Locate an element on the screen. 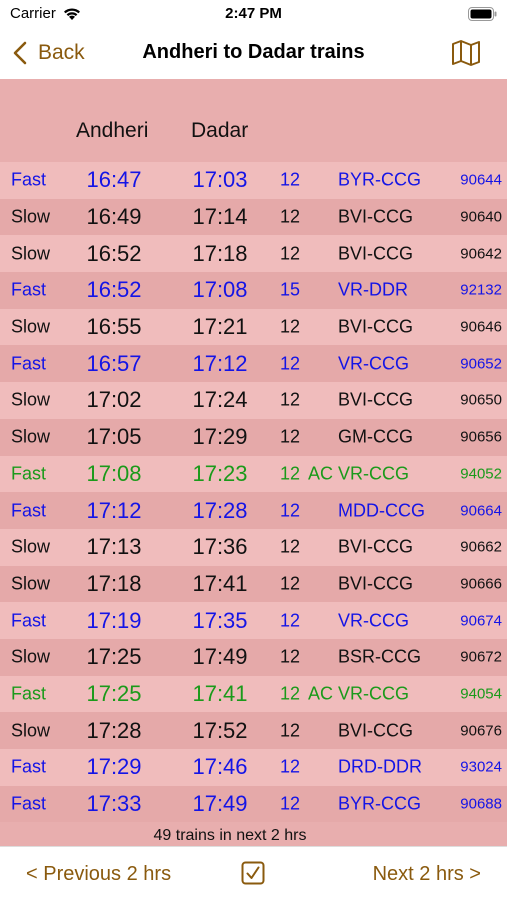  table-row: Slow 17:28 17:52 12 BVI-CCG 90676 is located at coordinates (253, 730).